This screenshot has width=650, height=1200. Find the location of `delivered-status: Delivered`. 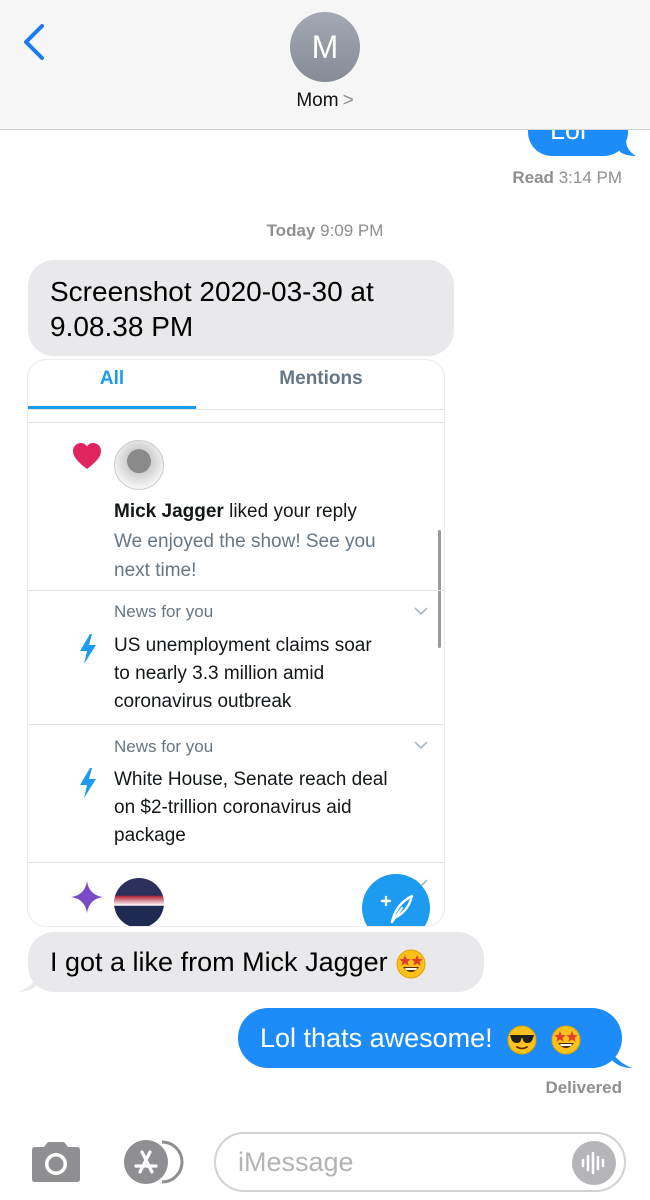

delivered-status: Delivered is located at coordinates (583, 1087).